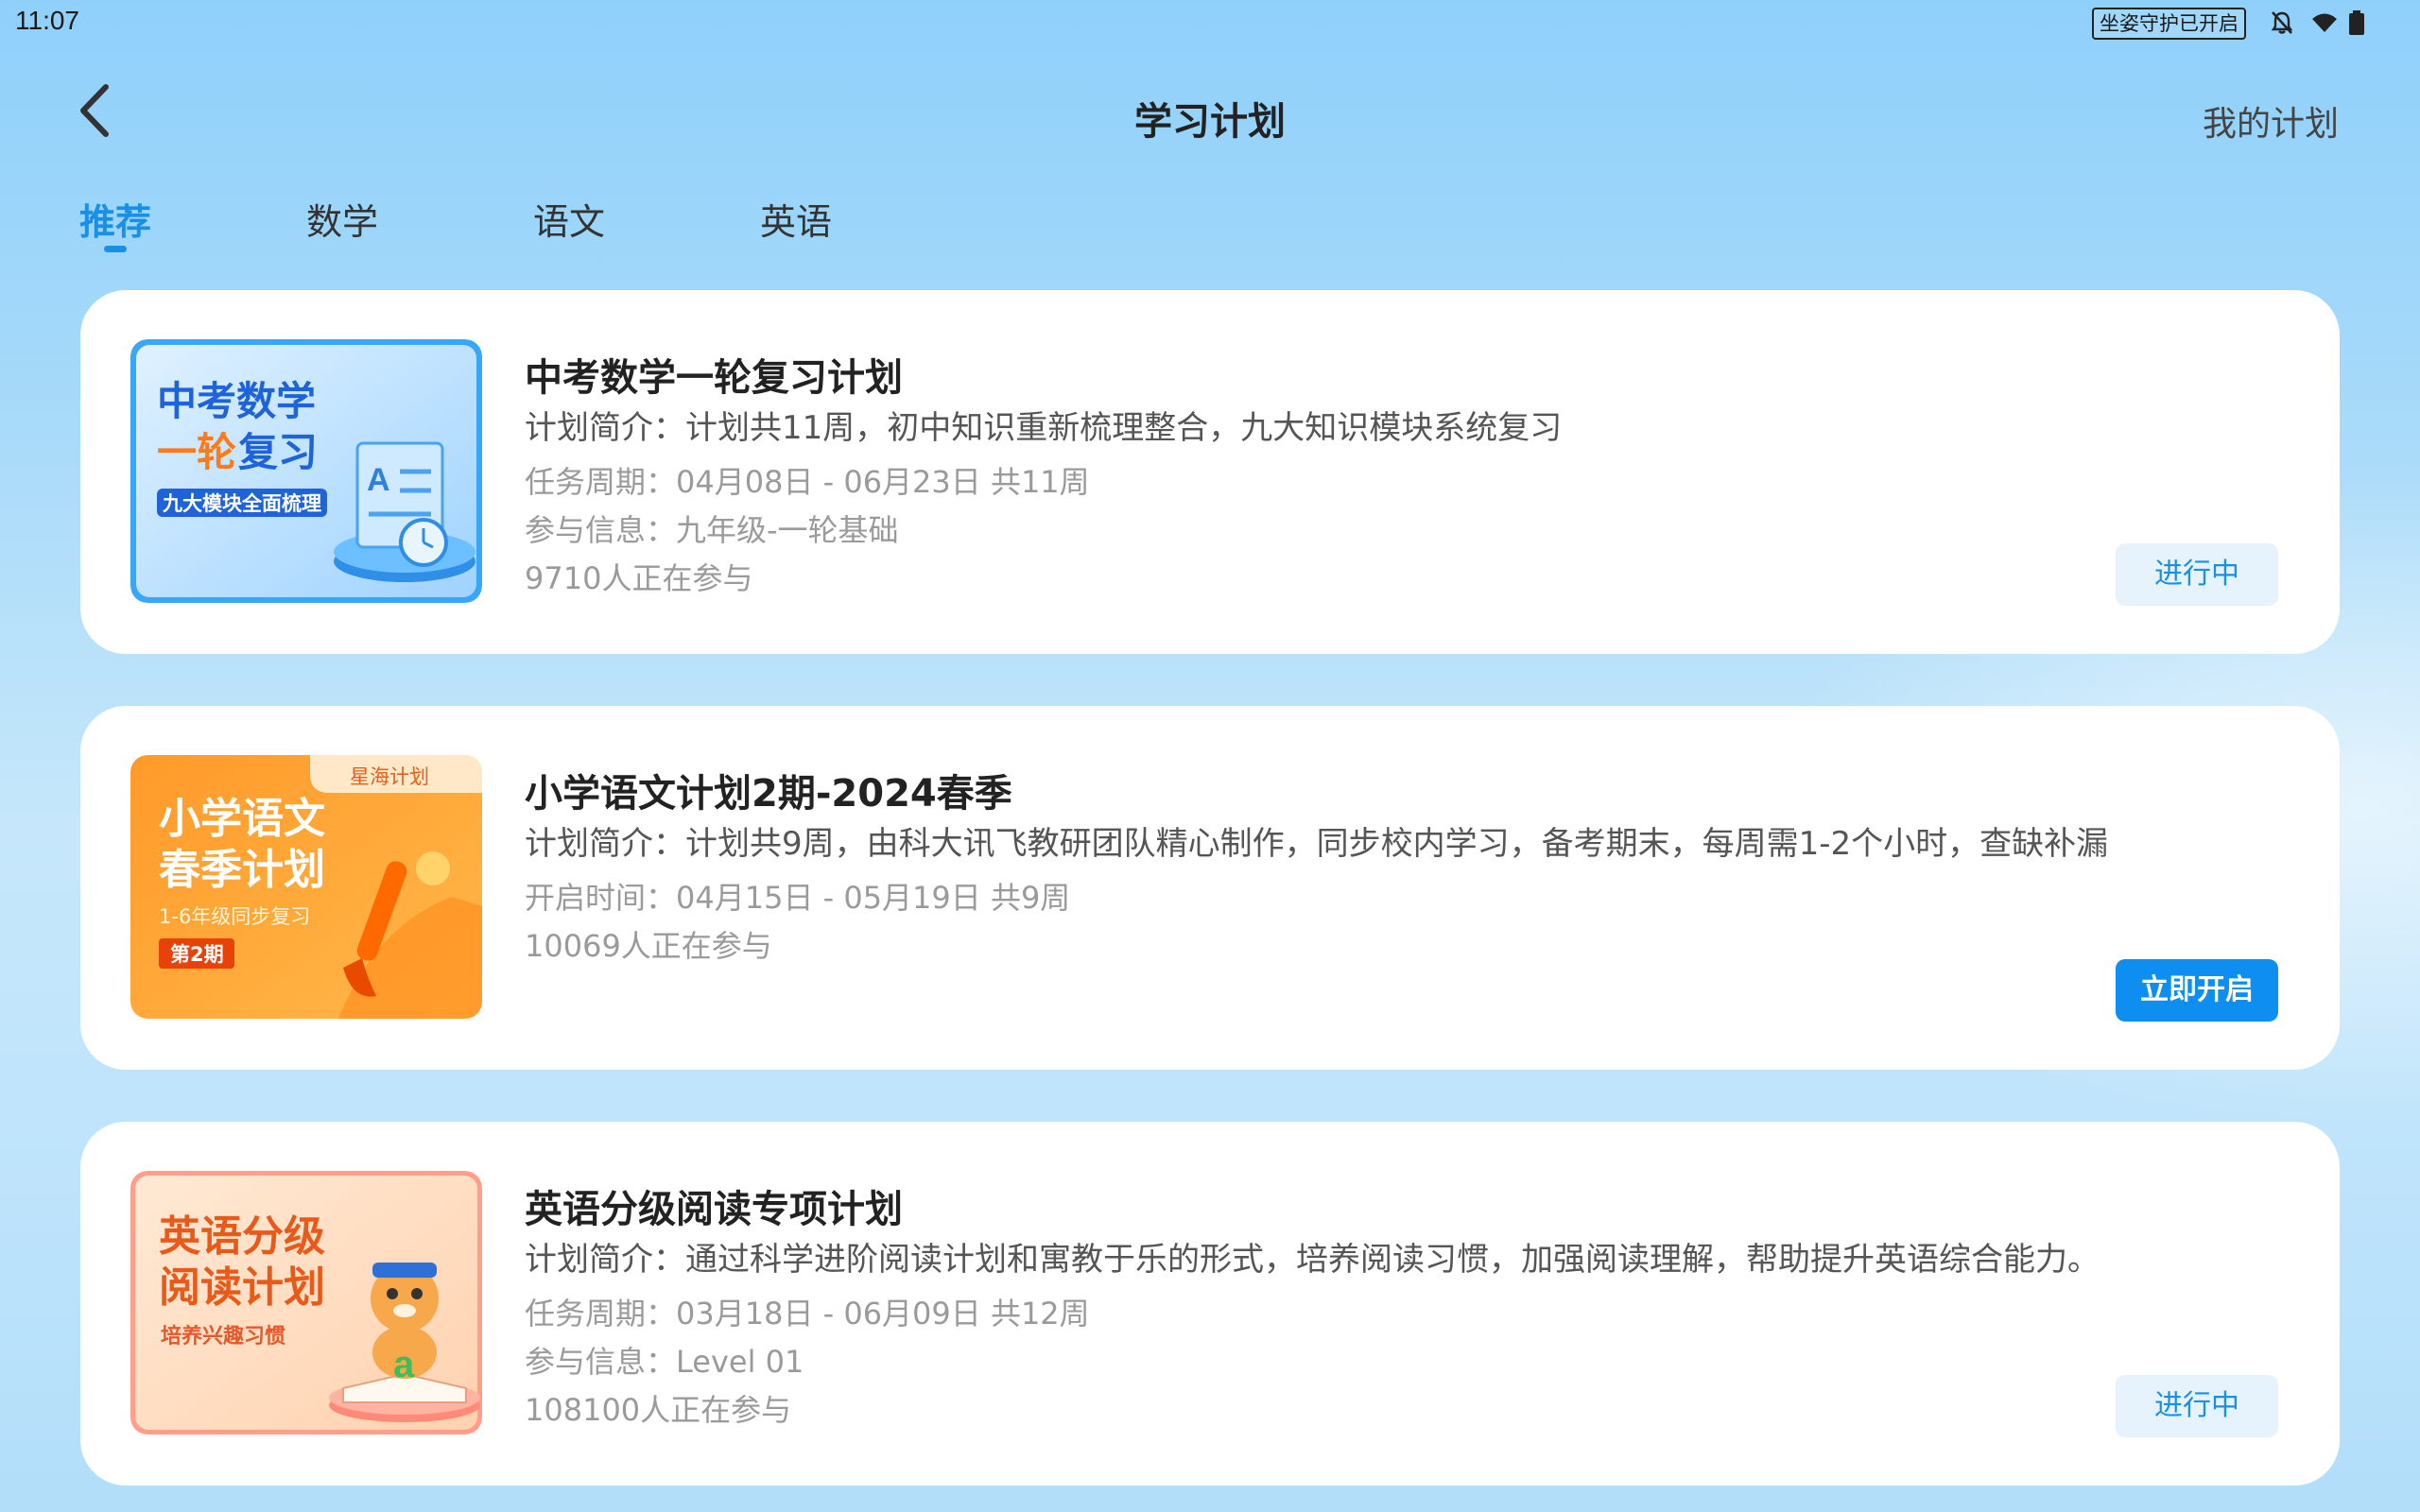  Describe the element at coordinates (278, 452) in the screenshot. I see `thumb-title-line2b: 复习` at that location.